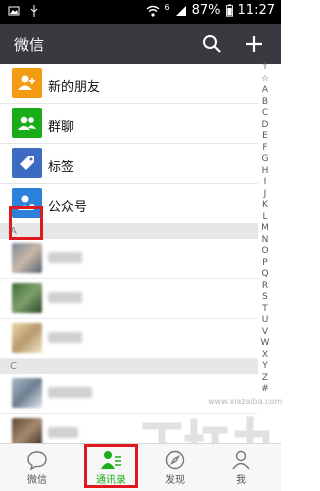  I want to click on tab-me: 我, so click(241, 468).